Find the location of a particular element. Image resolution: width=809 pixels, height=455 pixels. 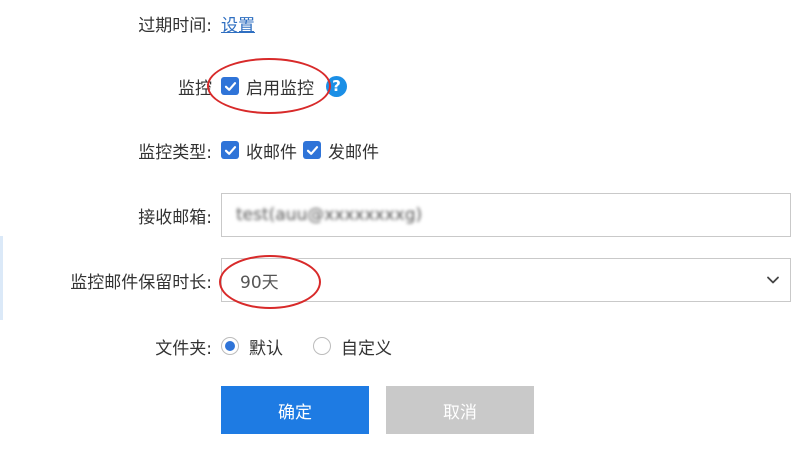

retention-row: 监控邮件保留时长: 90天 is located at coordinates (404, 280).